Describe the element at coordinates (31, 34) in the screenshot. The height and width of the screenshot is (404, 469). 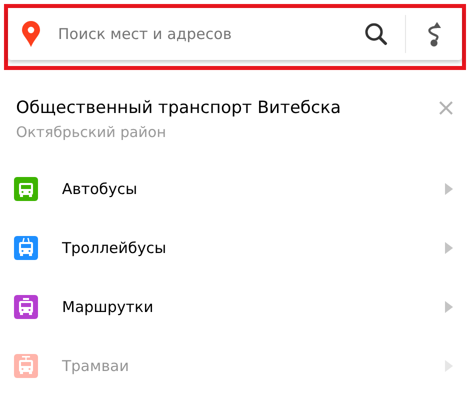
I see `map-pin-icon` at that location.